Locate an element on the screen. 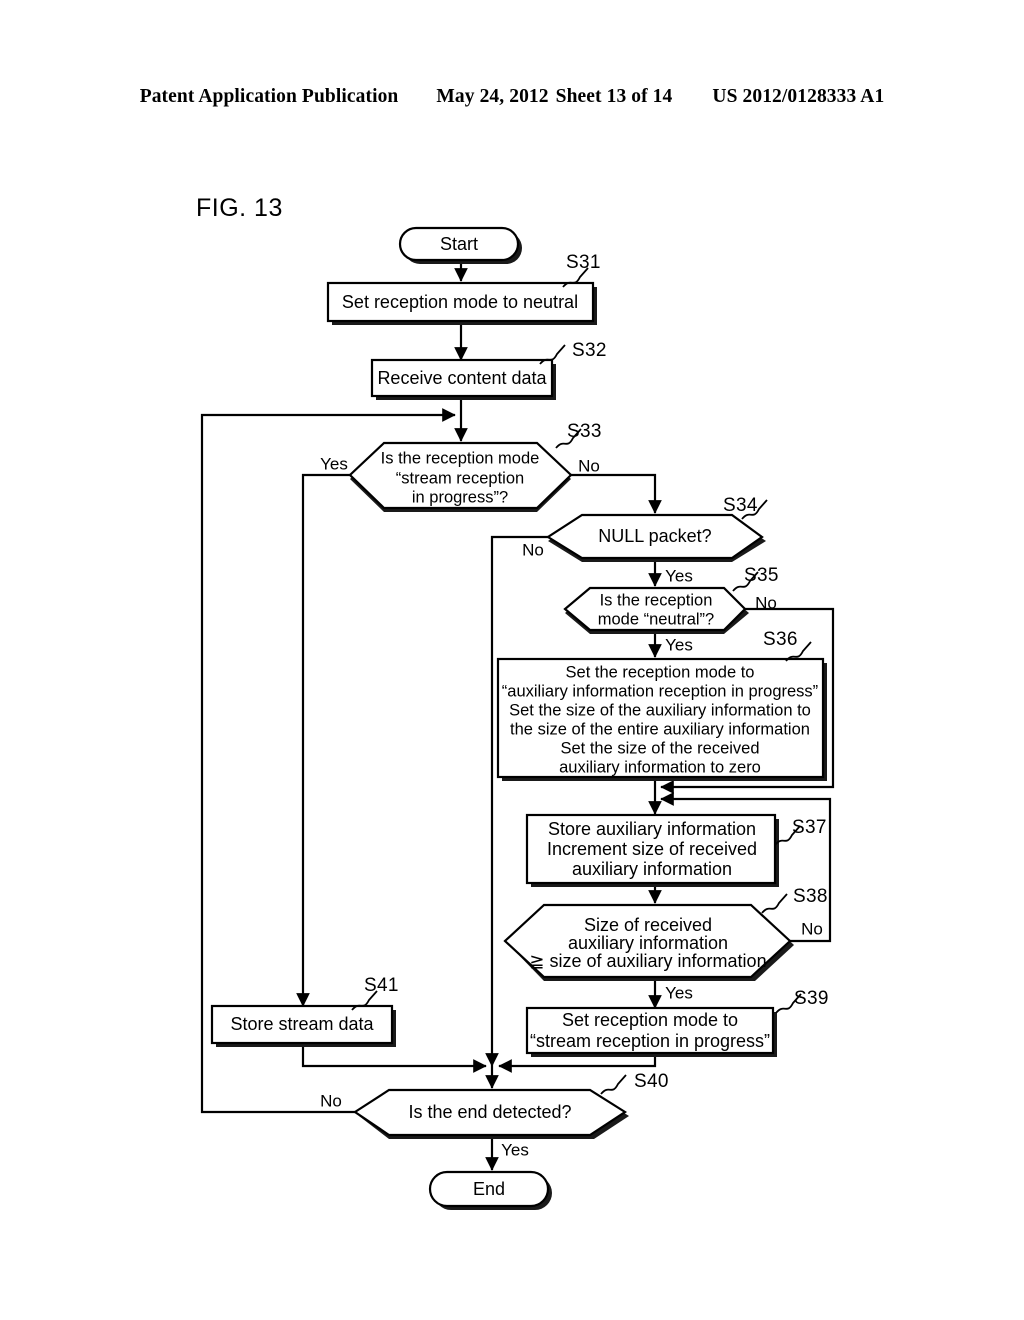 Image resolution: width=1024 pixels, height=1320 pixels. node-start-label: Start is located at coordinates (459, 244).